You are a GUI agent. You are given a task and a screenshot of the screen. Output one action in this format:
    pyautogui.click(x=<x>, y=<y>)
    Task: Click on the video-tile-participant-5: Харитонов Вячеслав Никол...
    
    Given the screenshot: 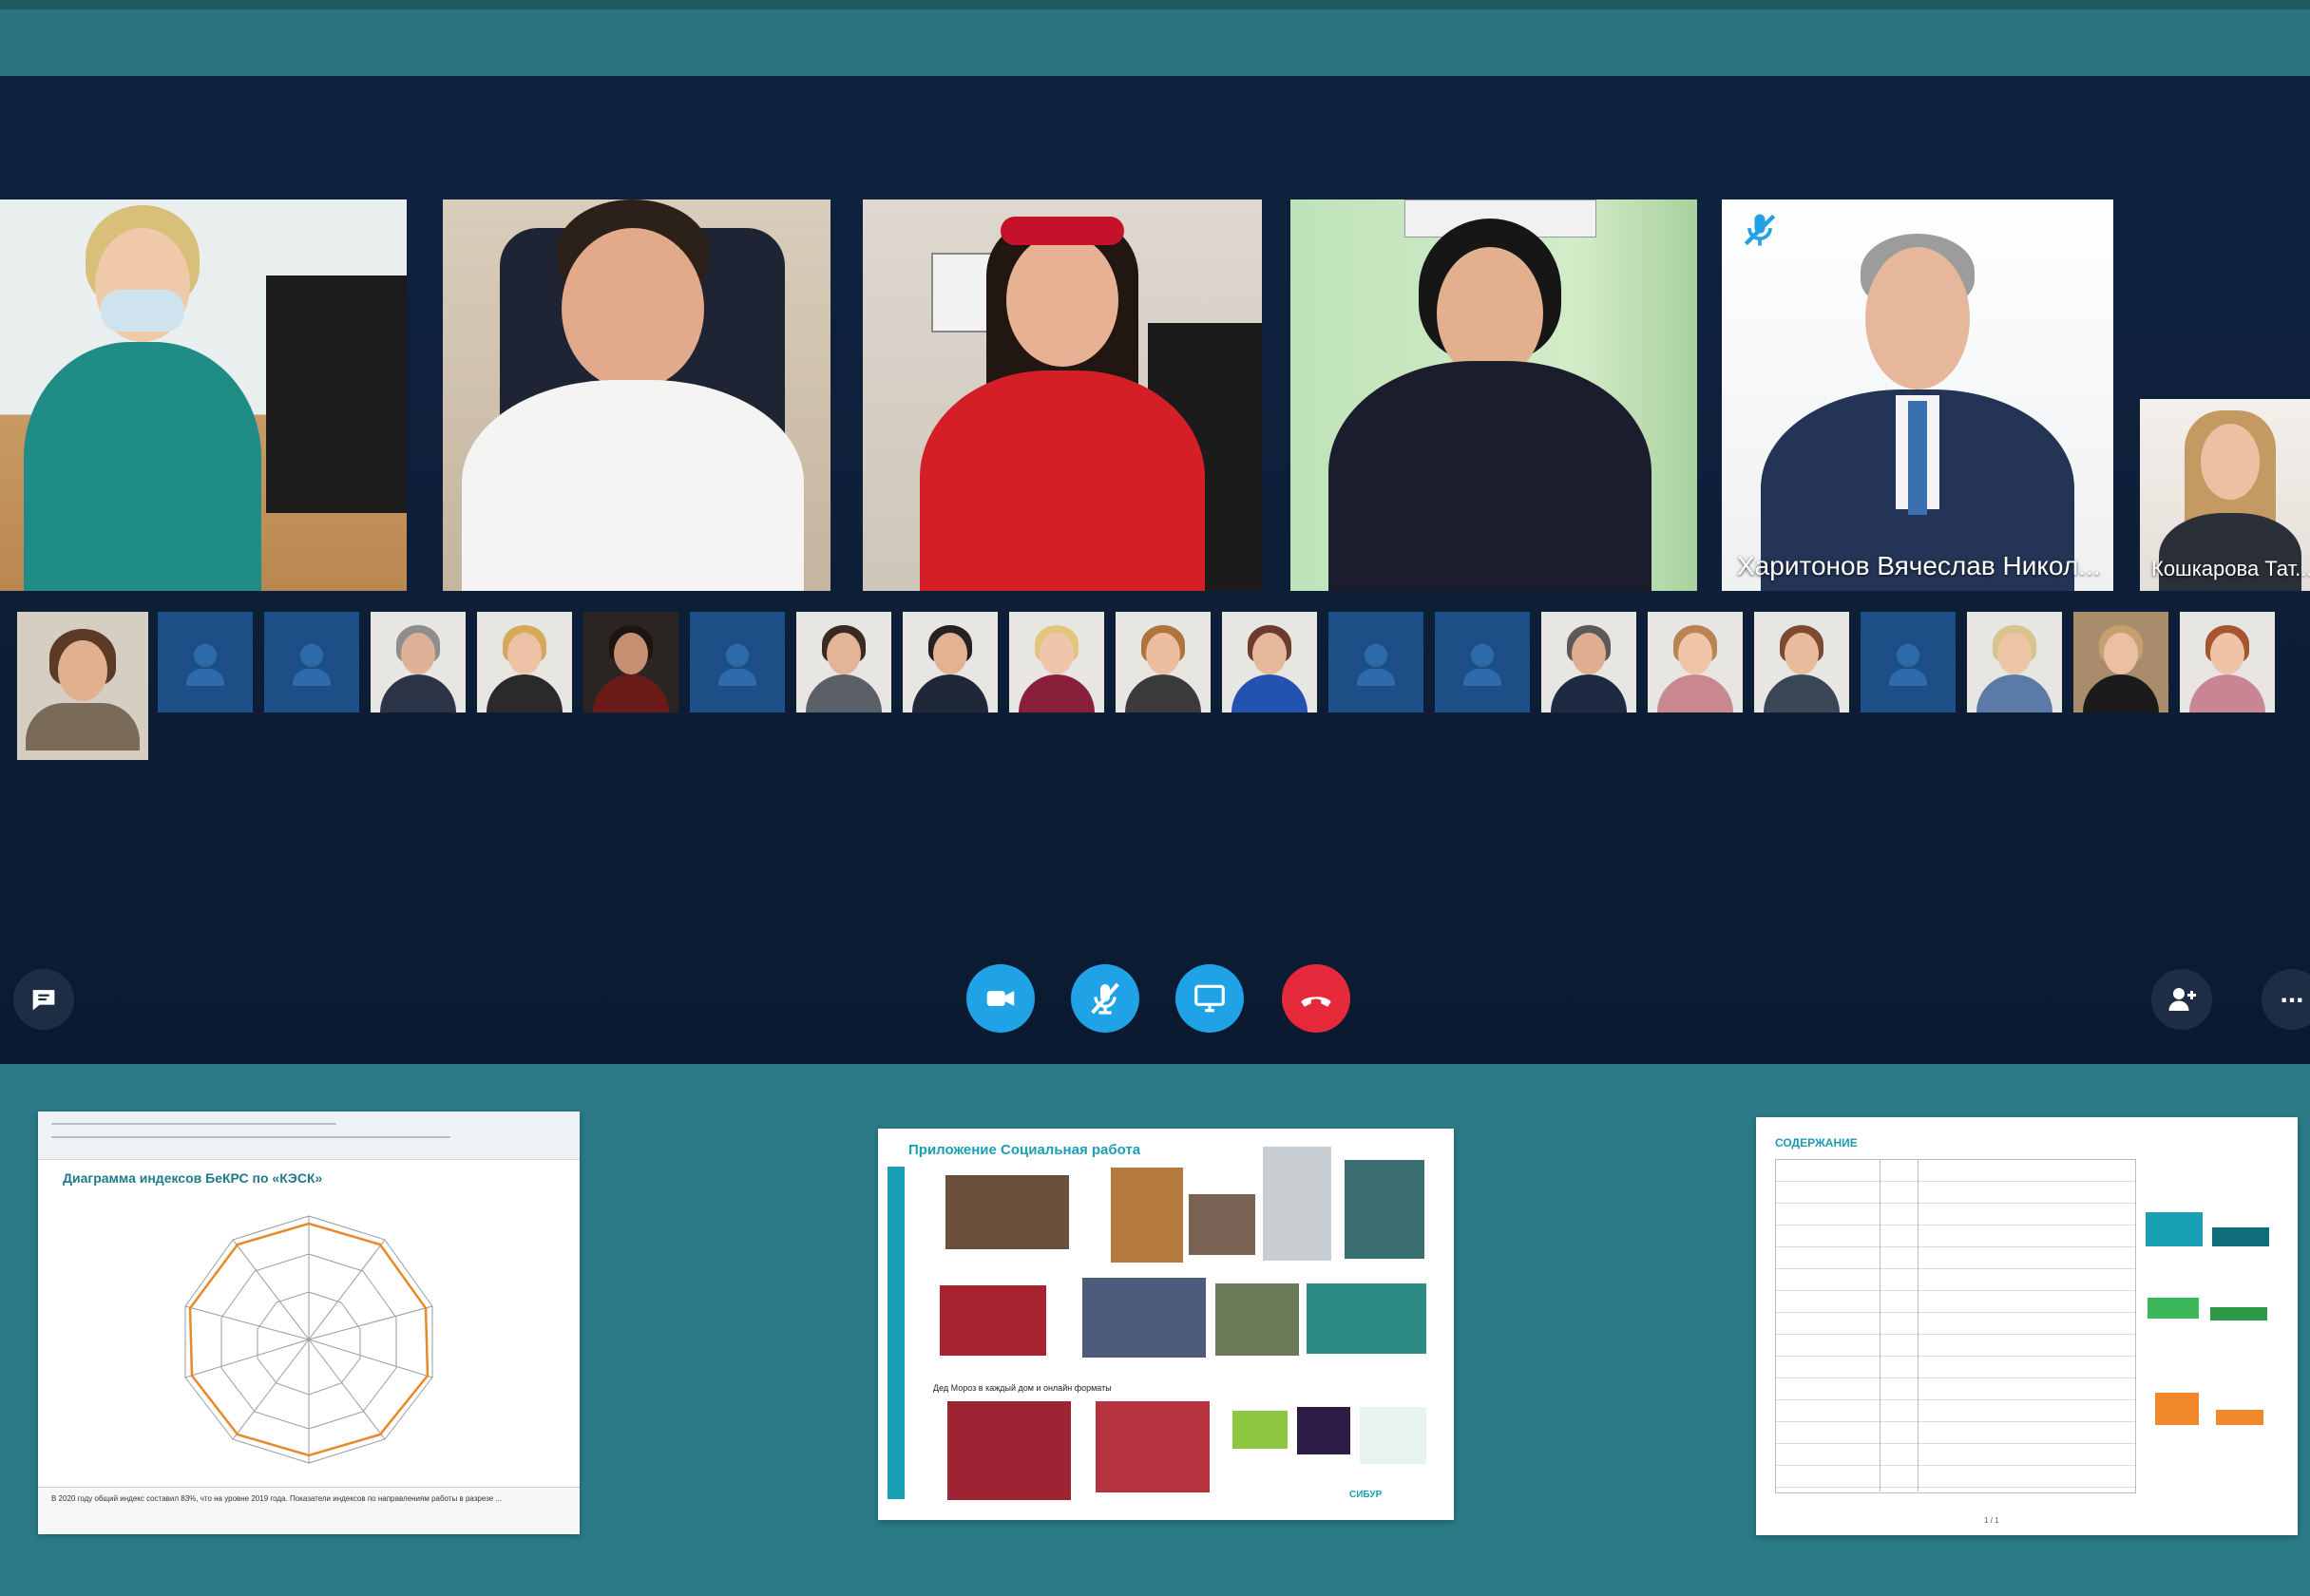 What is the action you would take?
    pyautogui.click(x=1917, y=395)
    